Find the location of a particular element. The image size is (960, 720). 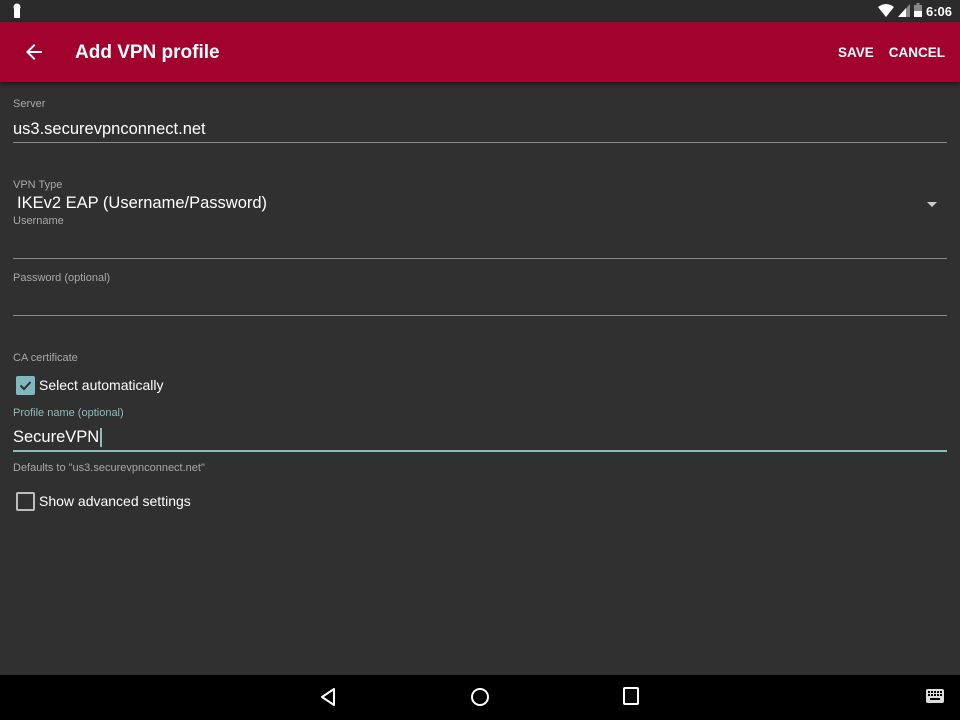

username-underline is located at coordinates (480, 258).